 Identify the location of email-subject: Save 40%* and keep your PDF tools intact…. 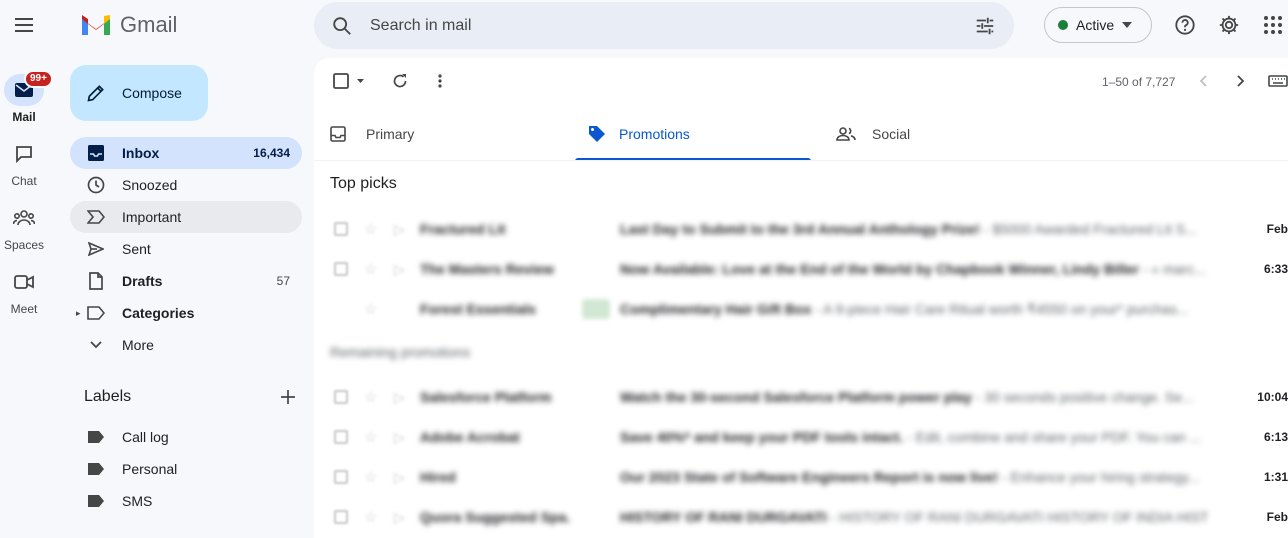
(914, 437).